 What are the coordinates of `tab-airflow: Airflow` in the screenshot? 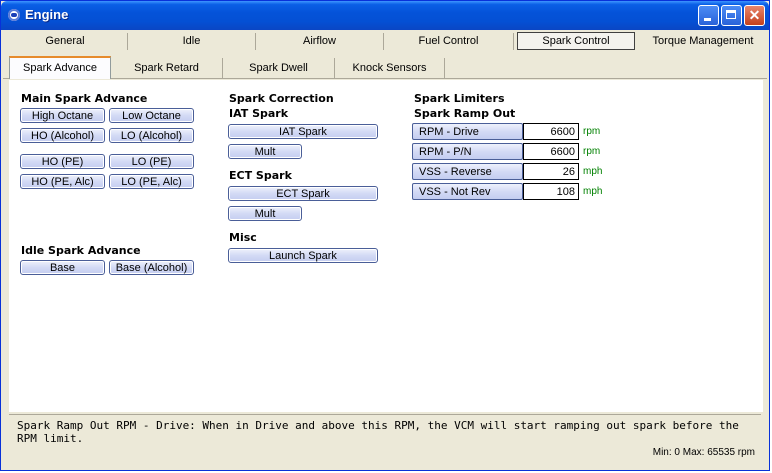 It's located at (320, 41).